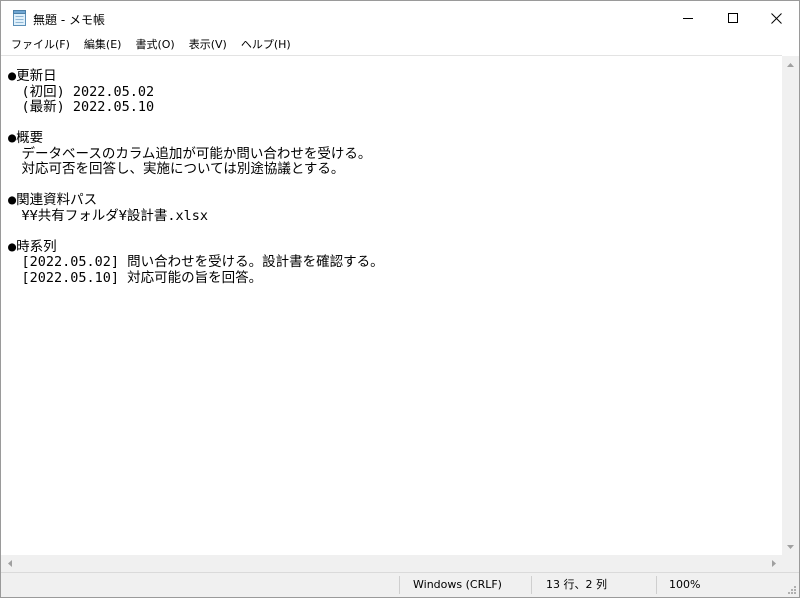 The image size is (800, 598). I want to click on text-line: ●更新日, so click(32, 76).